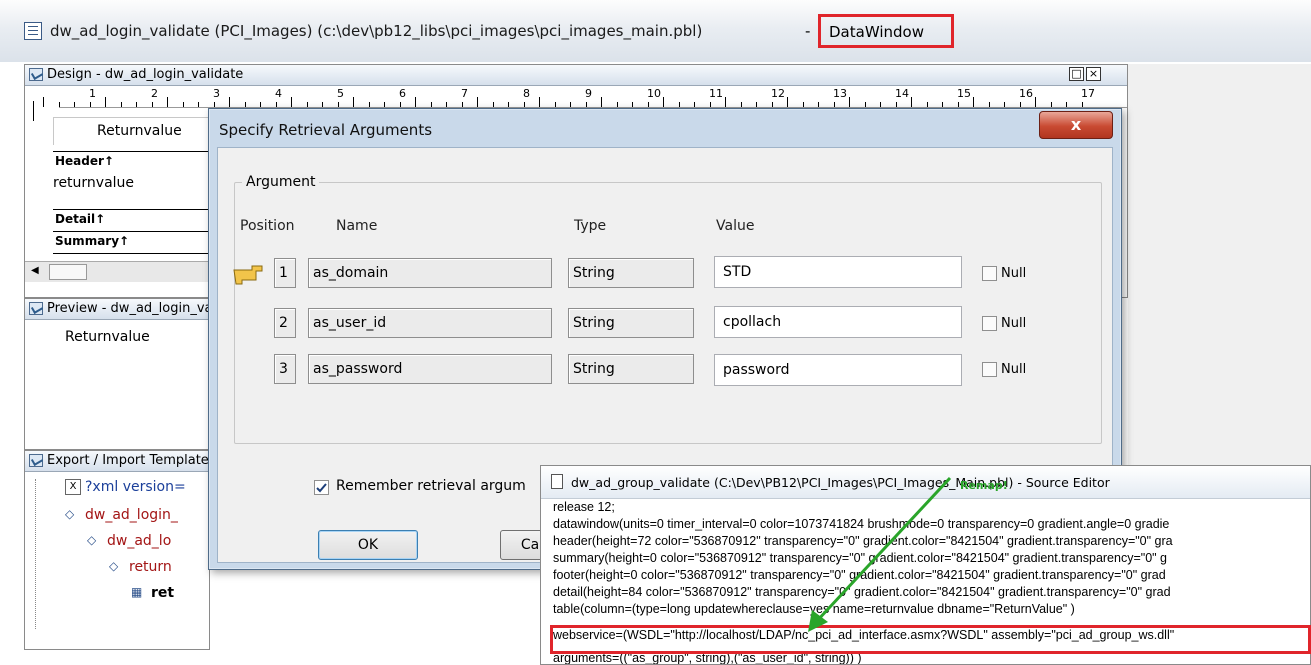  I want to click on preview-pane-header: Preview - dw_ad_login_validate, so click(117, 309).